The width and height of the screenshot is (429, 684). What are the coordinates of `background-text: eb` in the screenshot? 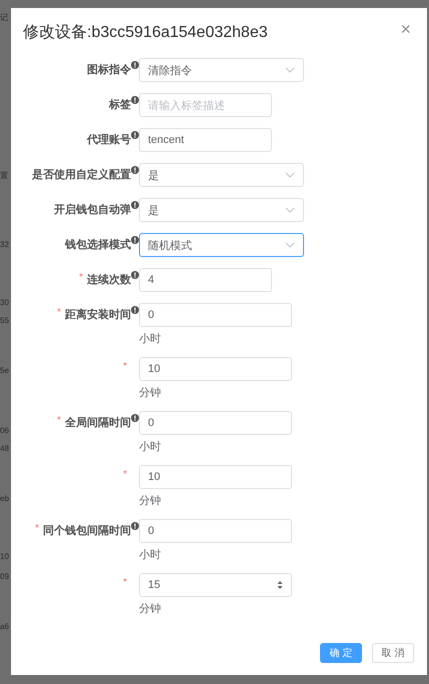 It's located at (4, 498).